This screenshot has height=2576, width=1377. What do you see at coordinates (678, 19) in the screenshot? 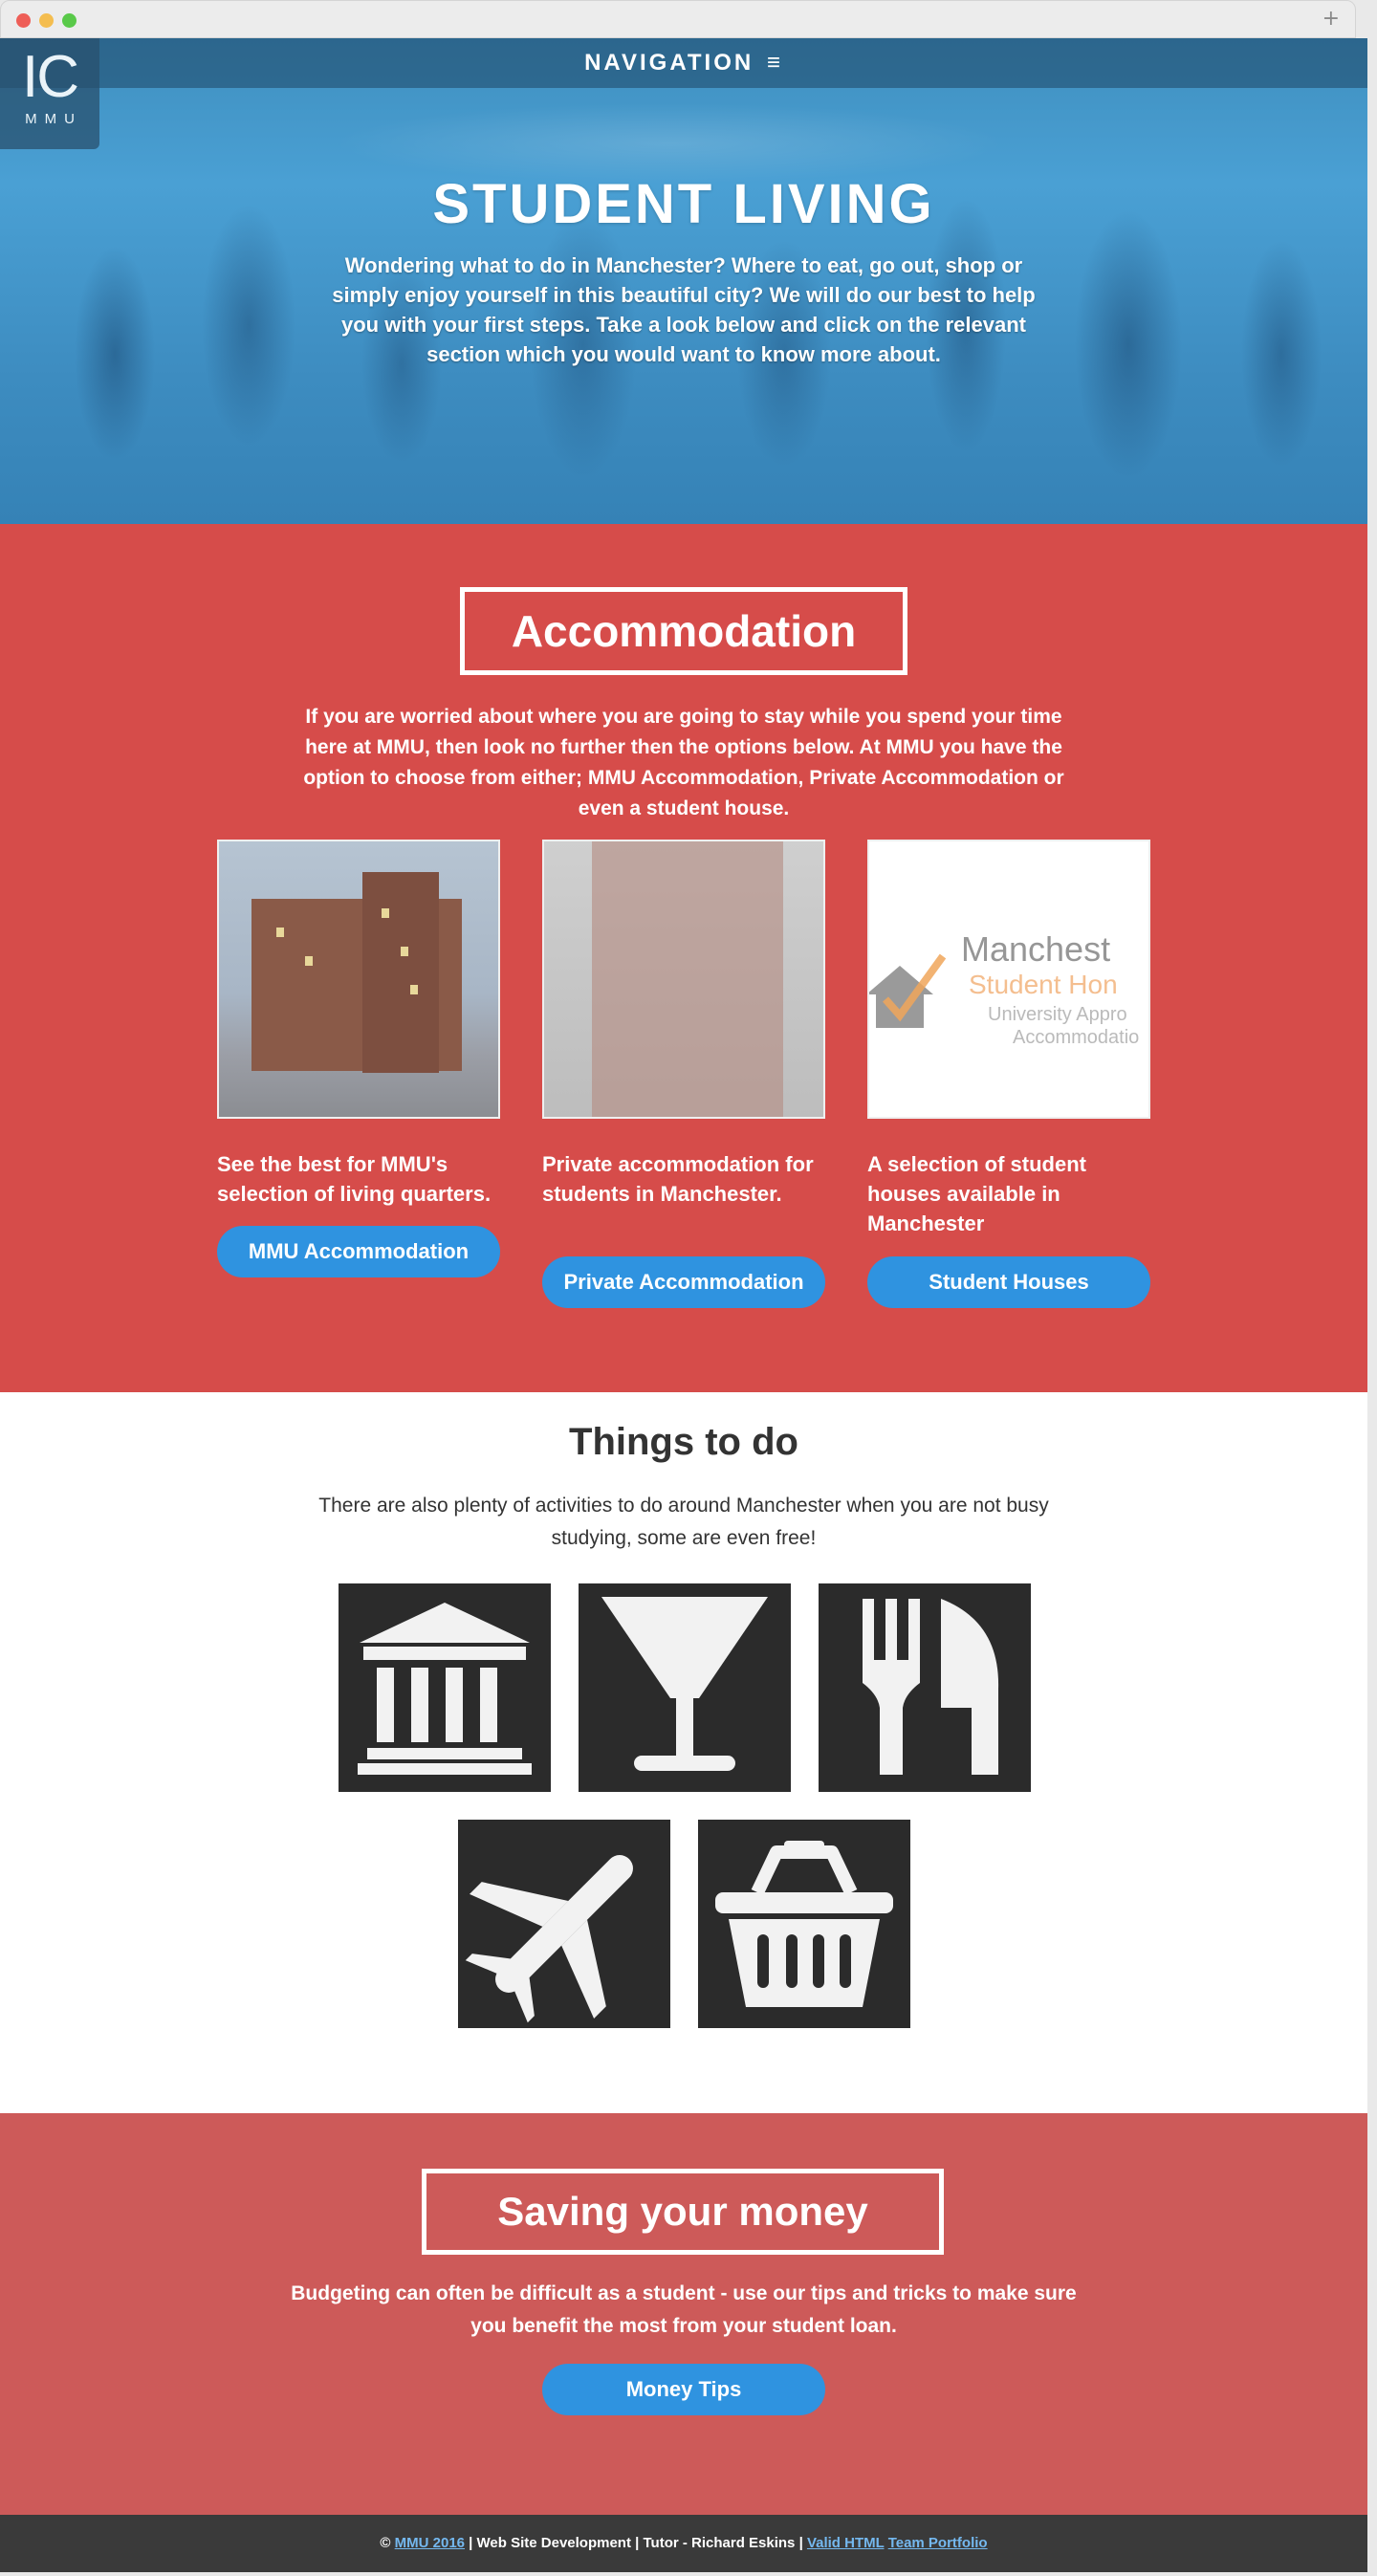
I see `browser-chrome: +` at bounding box center [678, 19].